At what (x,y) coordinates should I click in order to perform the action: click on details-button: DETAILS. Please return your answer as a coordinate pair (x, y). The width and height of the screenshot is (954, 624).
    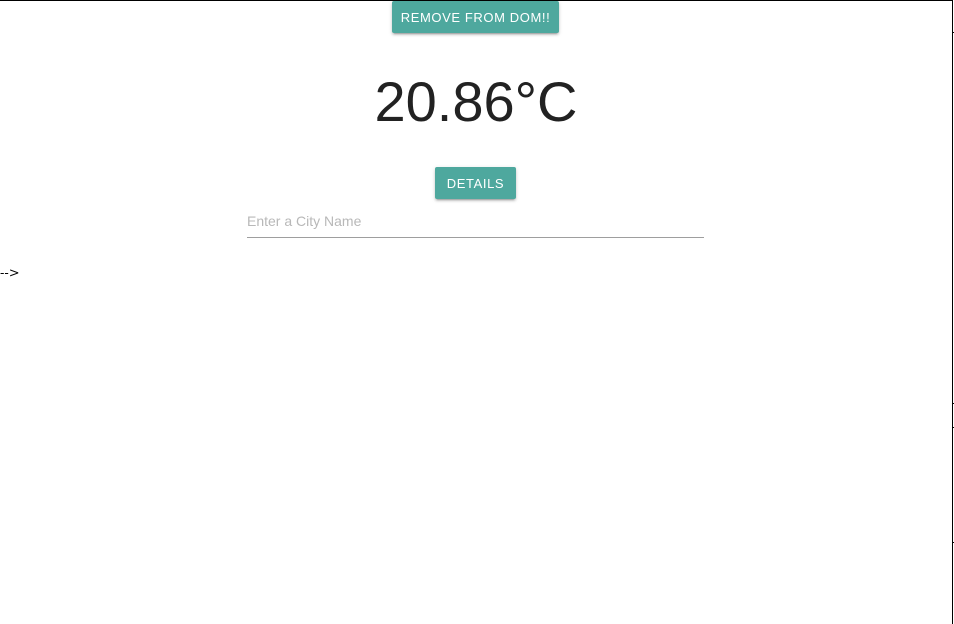
    Looking at the image, I should click on (475, 183).